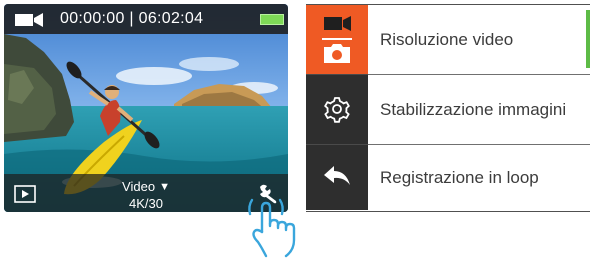 Image resolution: width=594 pixels, height=260 pixels. I want to click on menu-item-loop-recording: Registrazione in loop, so click(448, 177).